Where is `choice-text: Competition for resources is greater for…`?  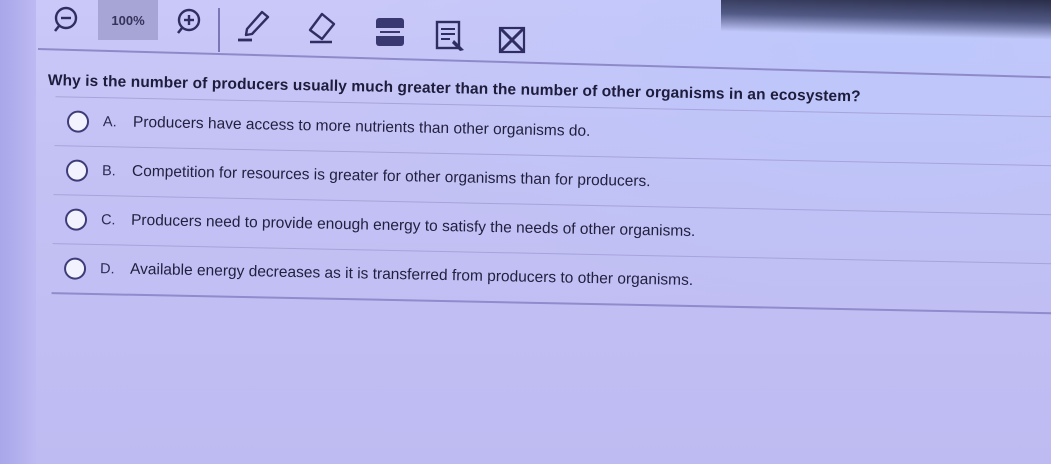
choice-text: Competition for resources is greater for… is located at coordinates (391, 176).